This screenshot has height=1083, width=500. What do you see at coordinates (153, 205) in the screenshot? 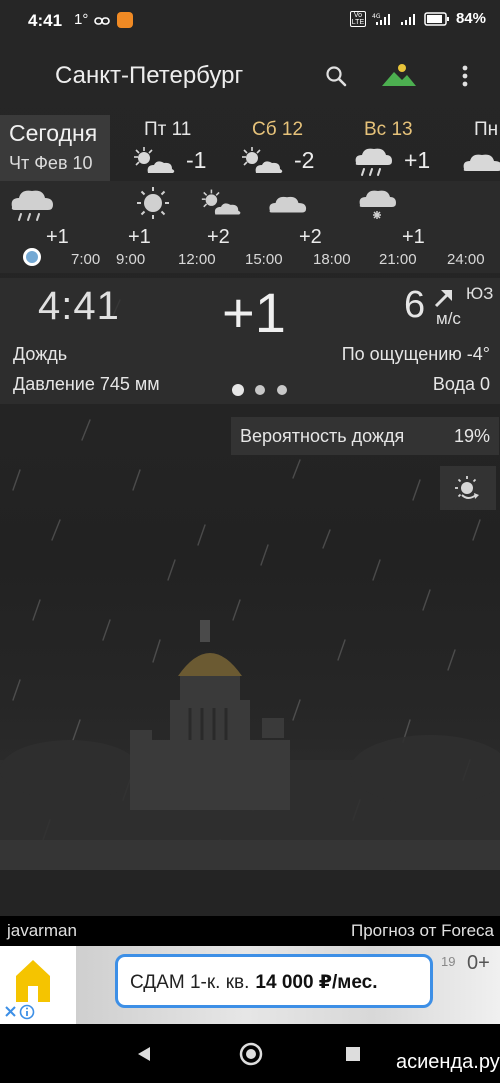
I see `sun-icon` at bounding box center [153, 205].